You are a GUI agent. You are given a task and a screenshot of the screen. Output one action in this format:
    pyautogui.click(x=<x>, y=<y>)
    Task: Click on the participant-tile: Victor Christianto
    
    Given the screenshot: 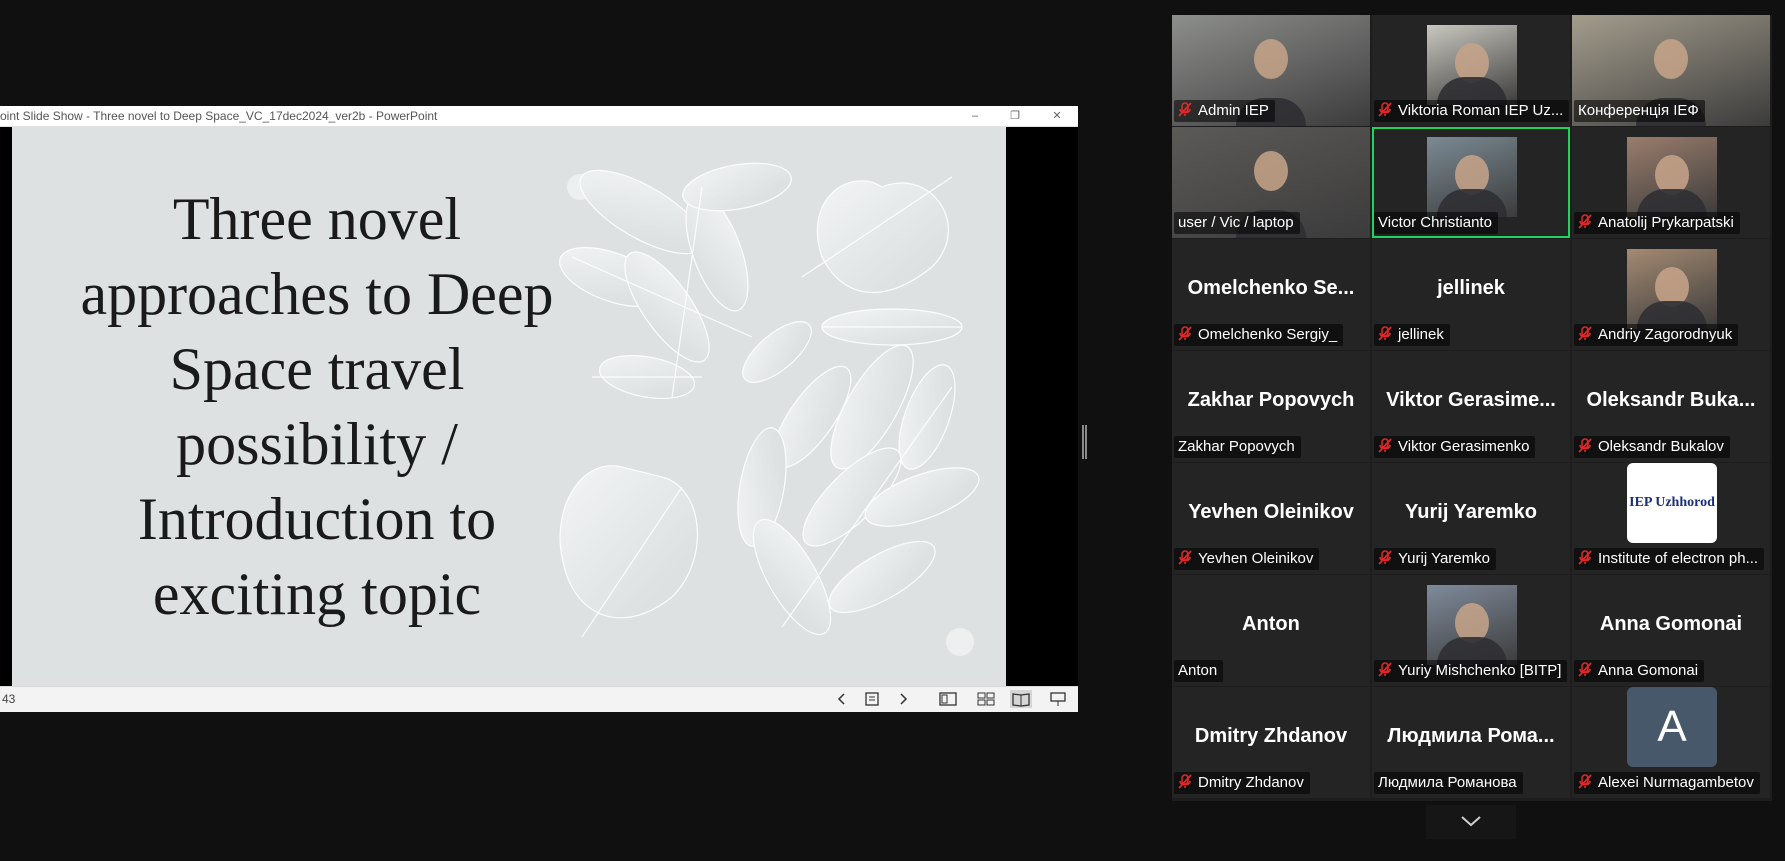 What is the action you would take?
    pyautogui.click(x=1471, y=182)
    